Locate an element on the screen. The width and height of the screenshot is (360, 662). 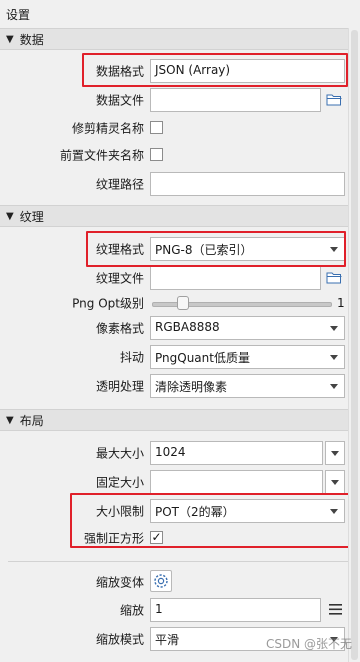
data-file-label: 数据文件 is located at coordinates (119, 100).